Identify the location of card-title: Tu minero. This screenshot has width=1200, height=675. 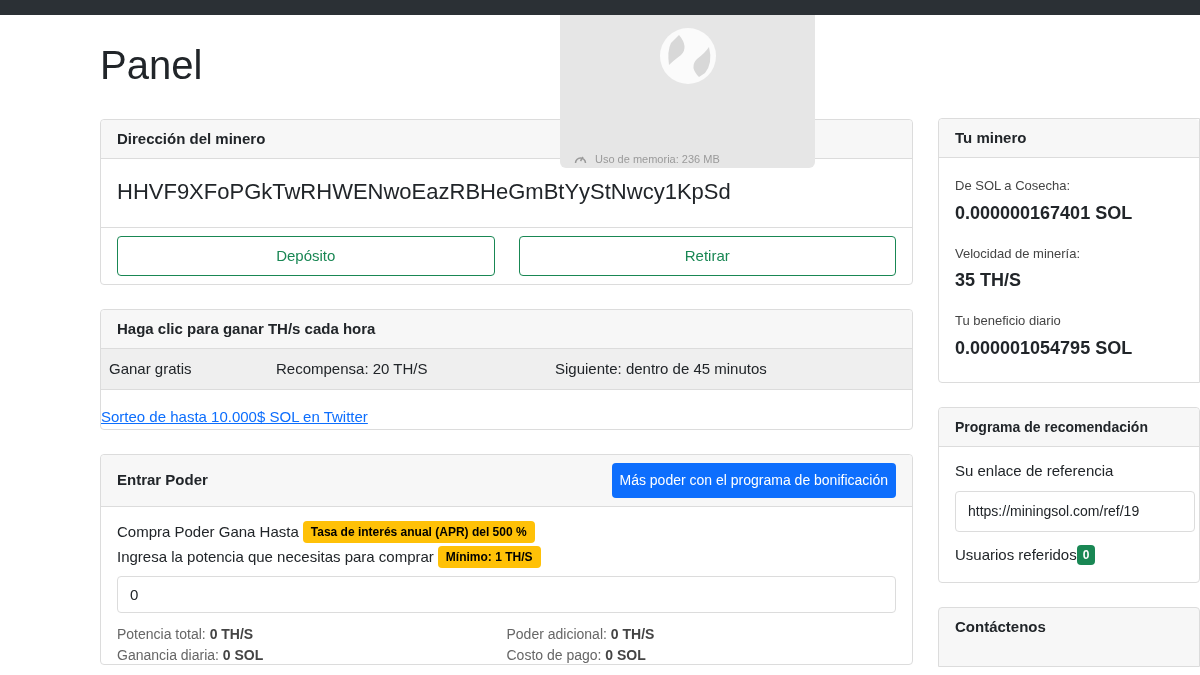
(991, 137).